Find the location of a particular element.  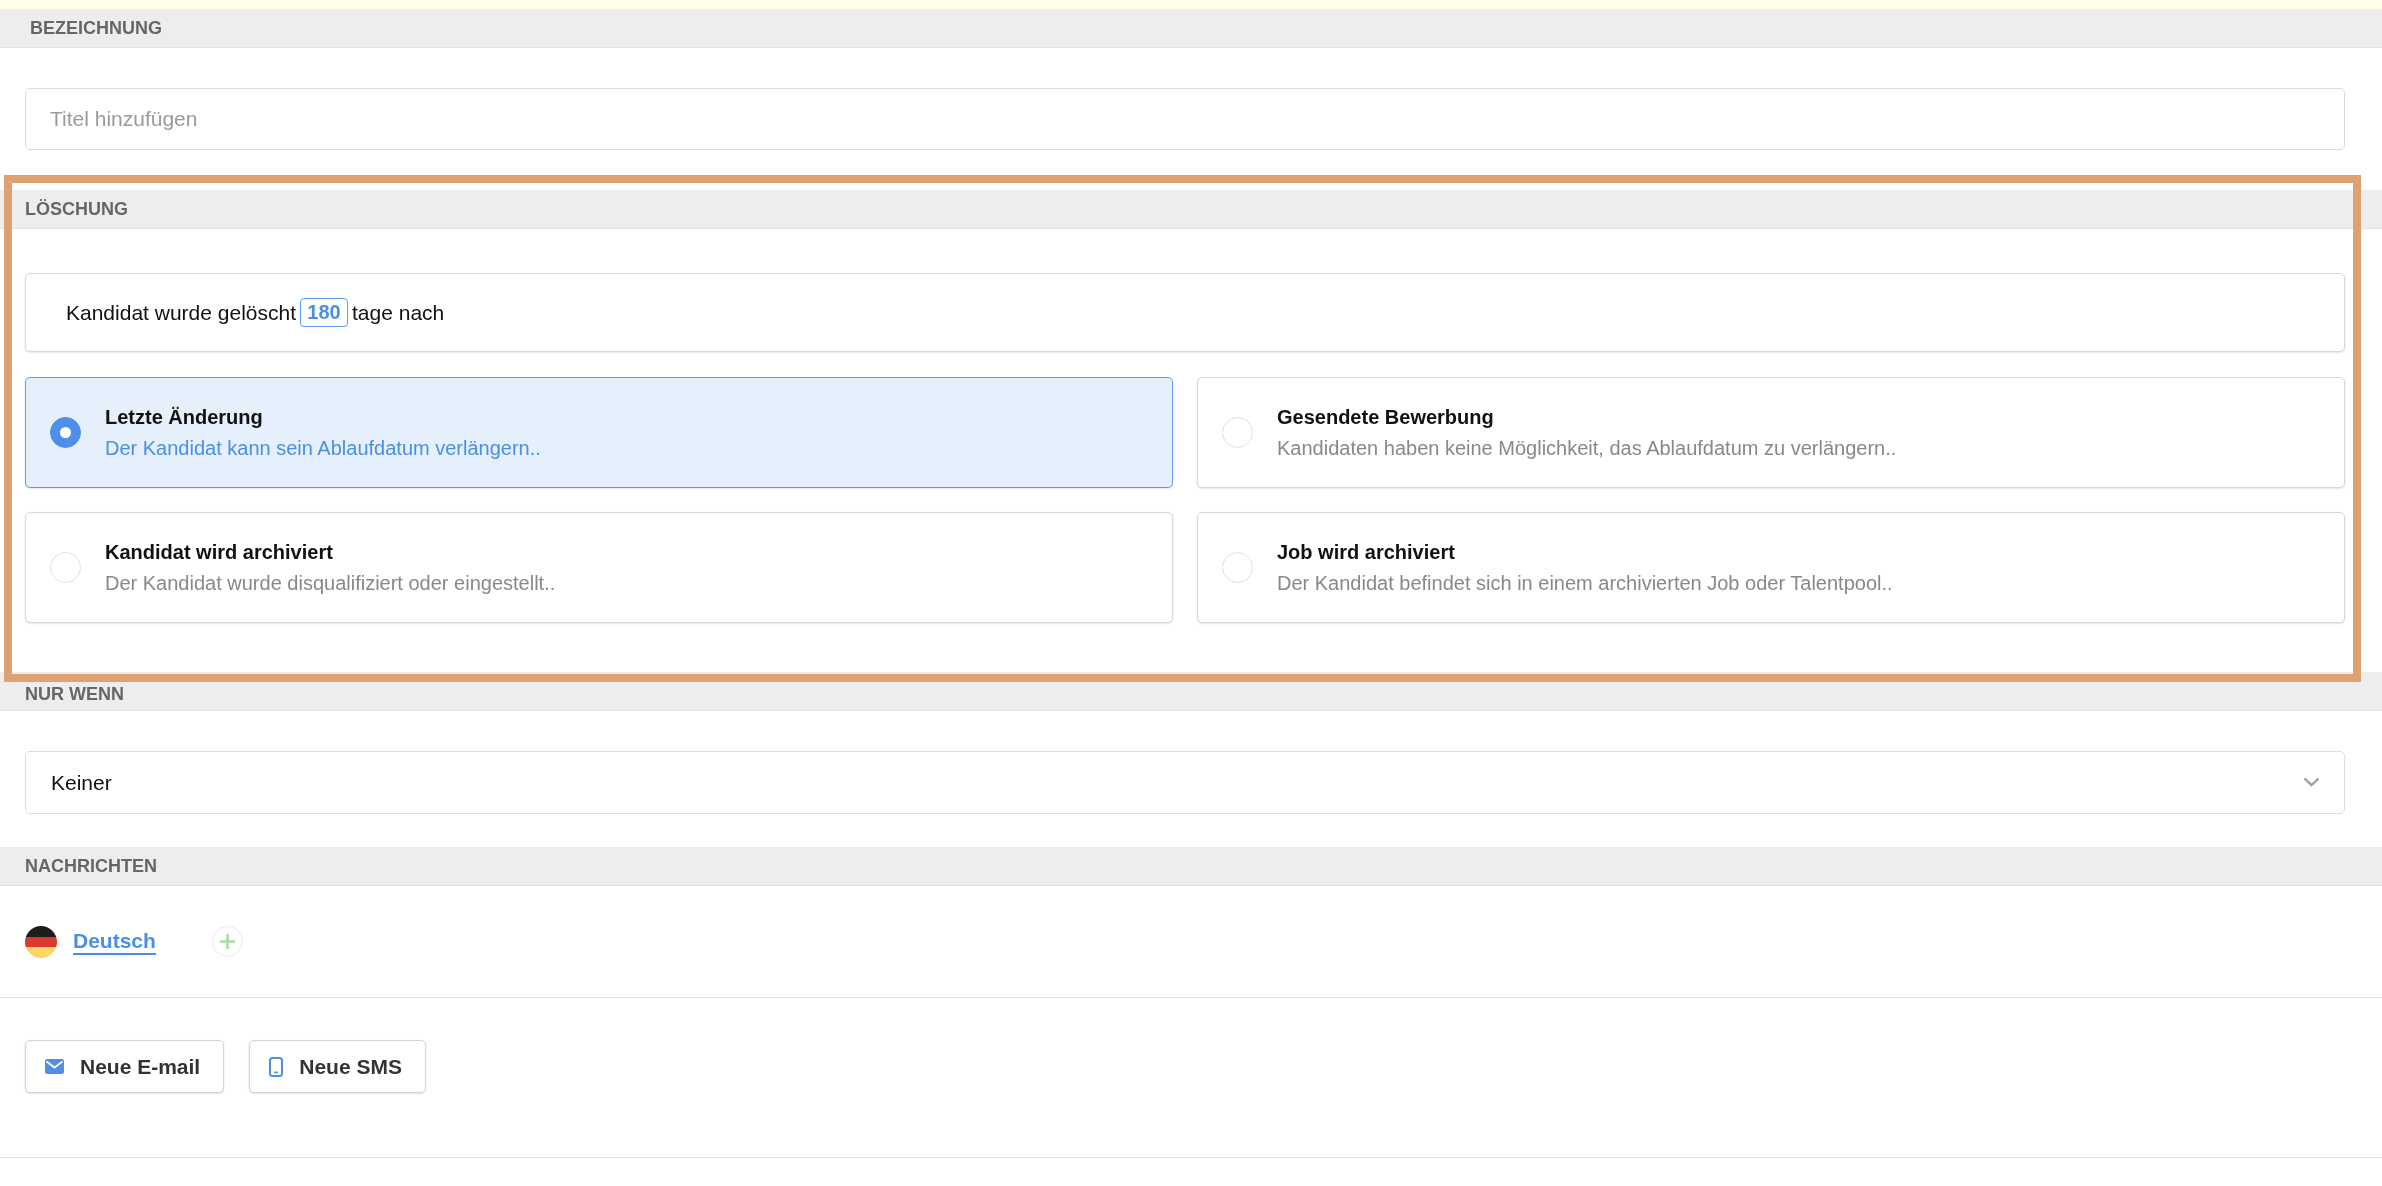

option-description: Der Kandidat befindet sich in einem archivierten Job oder Talentpool.. is located at coordinates (1585, 583).